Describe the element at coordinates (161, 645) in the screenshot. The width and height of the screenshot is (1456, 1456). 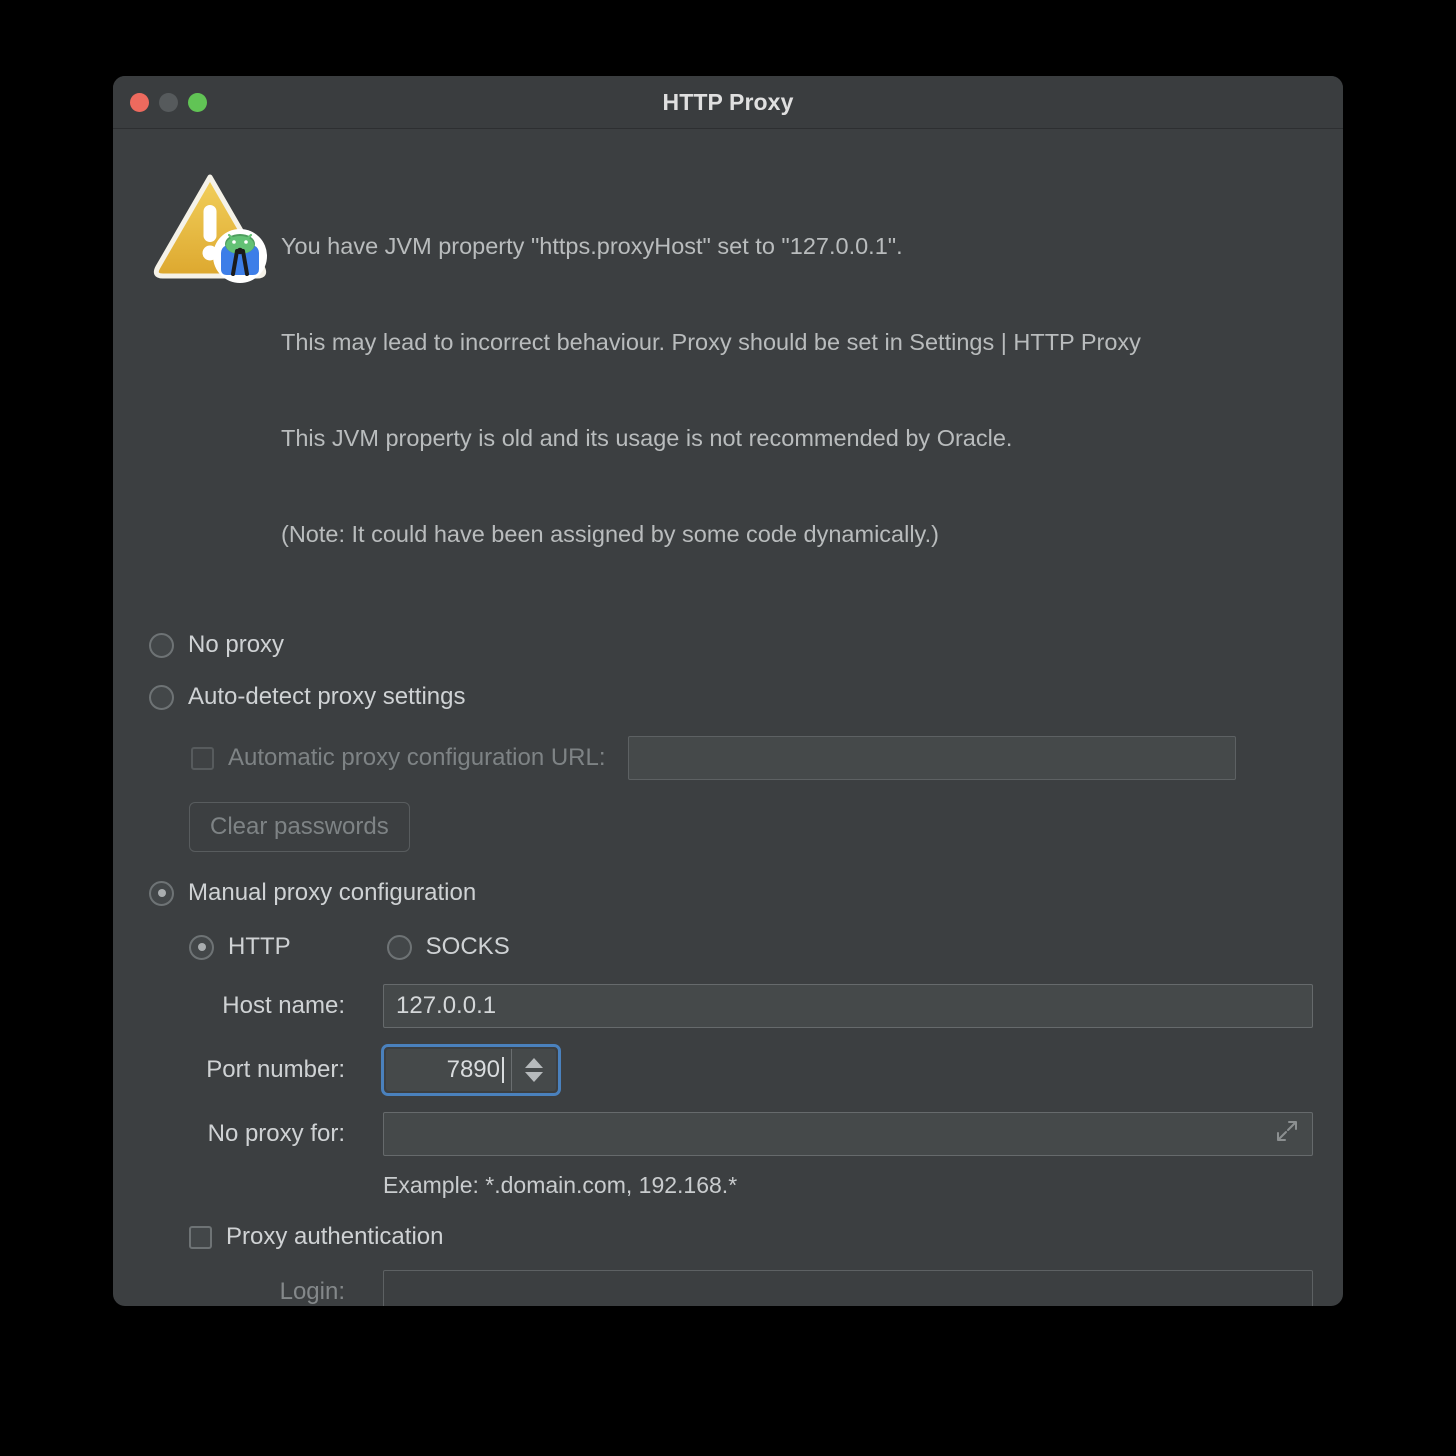
I see `no-proxy-radio-indicator` at that location.